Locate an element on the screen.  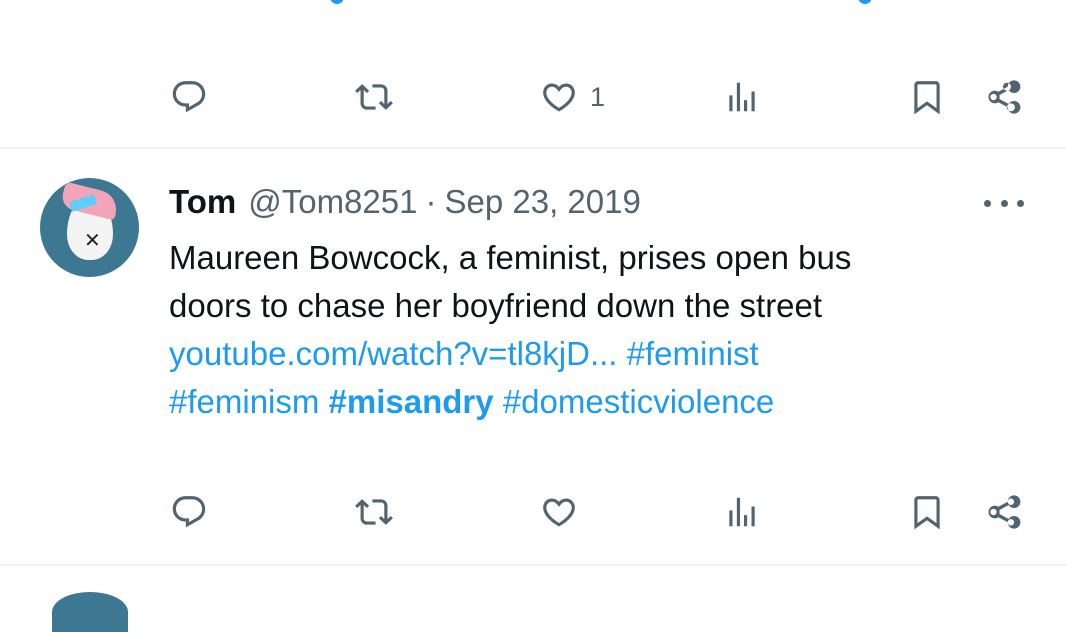
tweet-date: Sep 23, 2019 is located at coordinates (542, 202).